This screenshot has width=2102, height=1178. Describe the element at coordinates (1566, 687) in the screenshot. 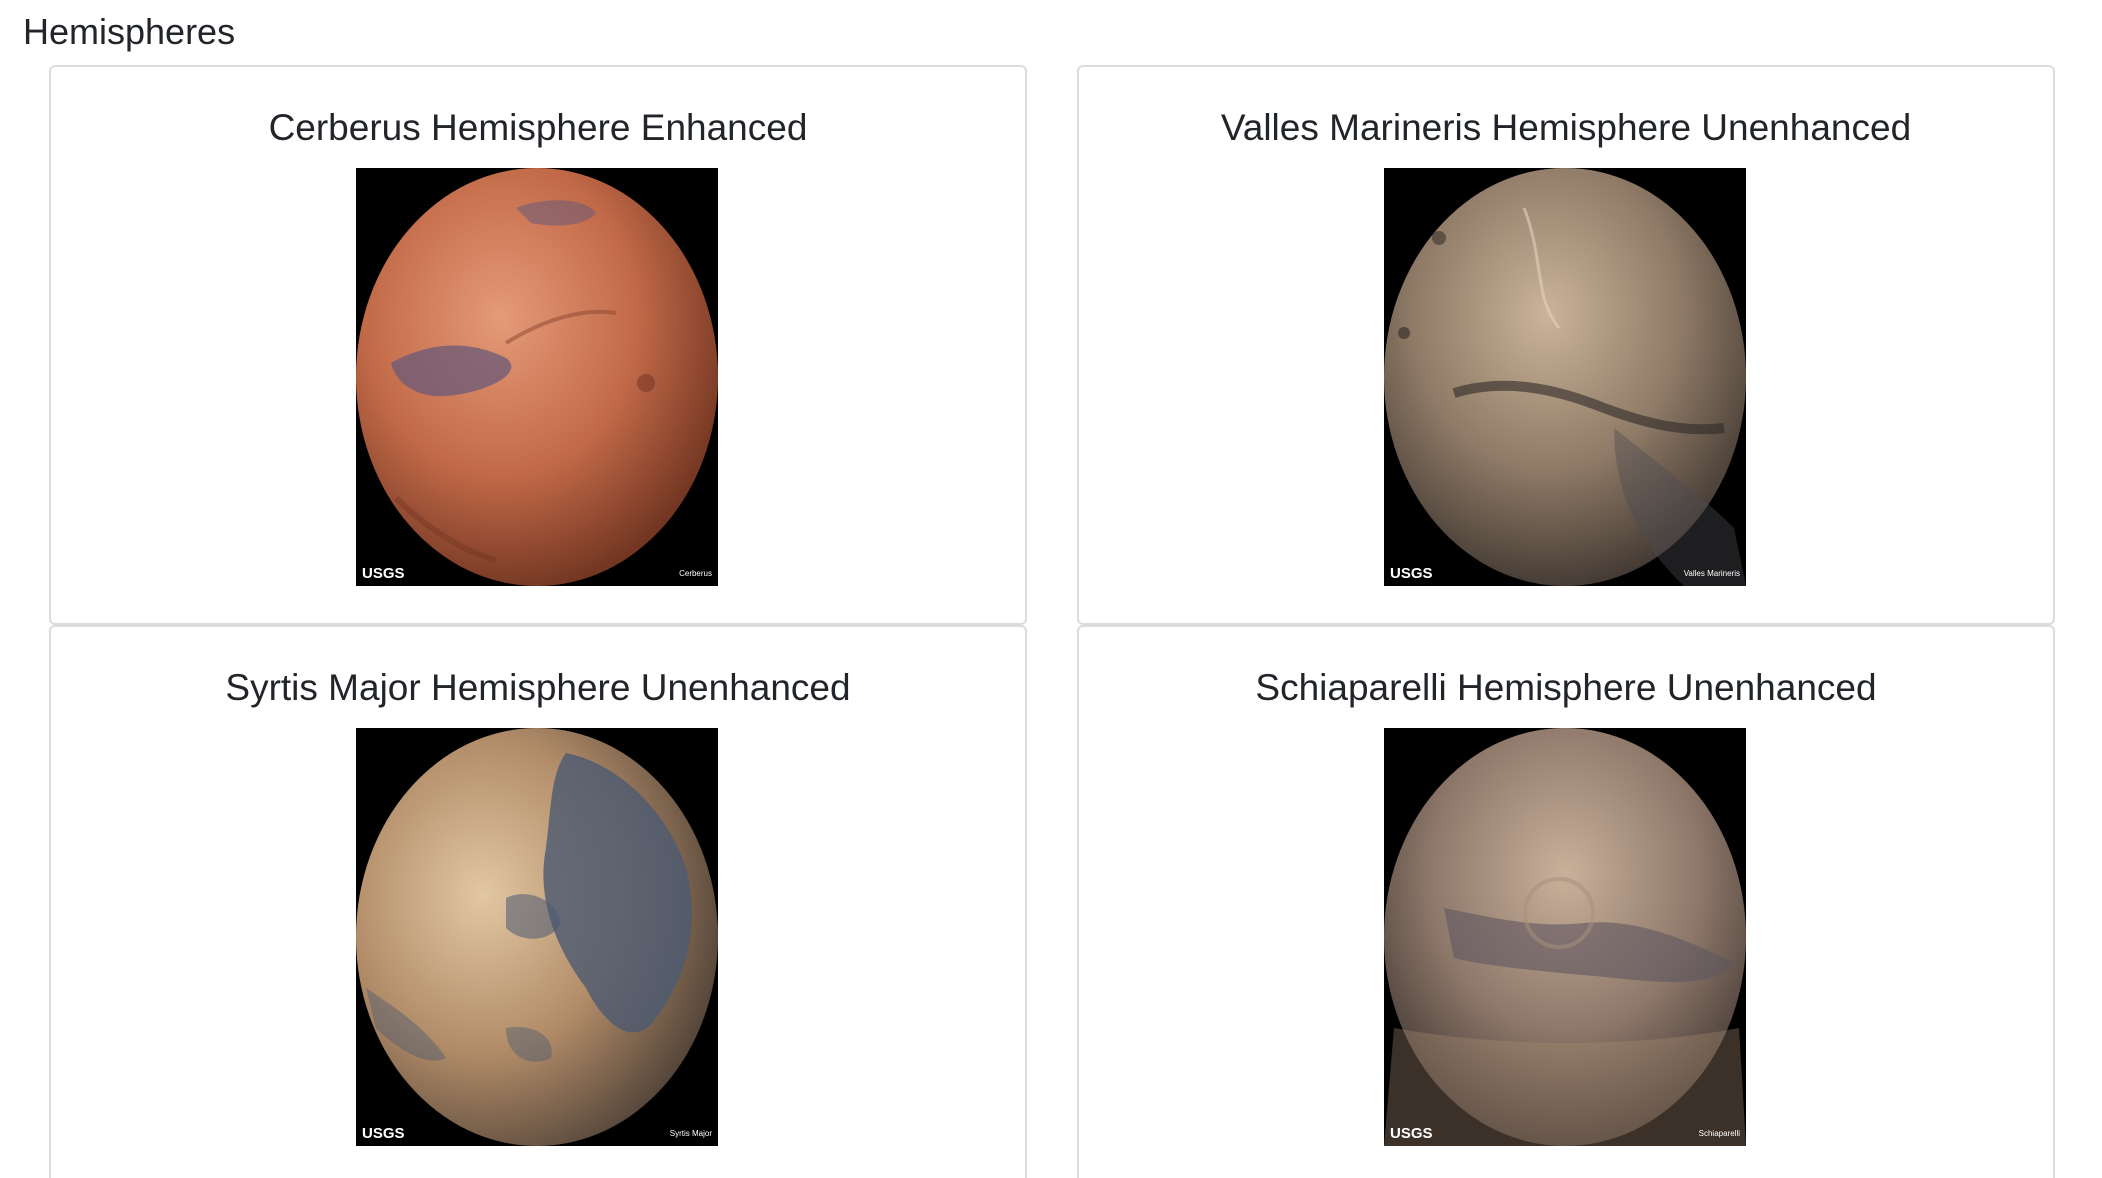

I see `hemisphere-title: Schiaparelli Hemisphere Unenhanced` at that location.